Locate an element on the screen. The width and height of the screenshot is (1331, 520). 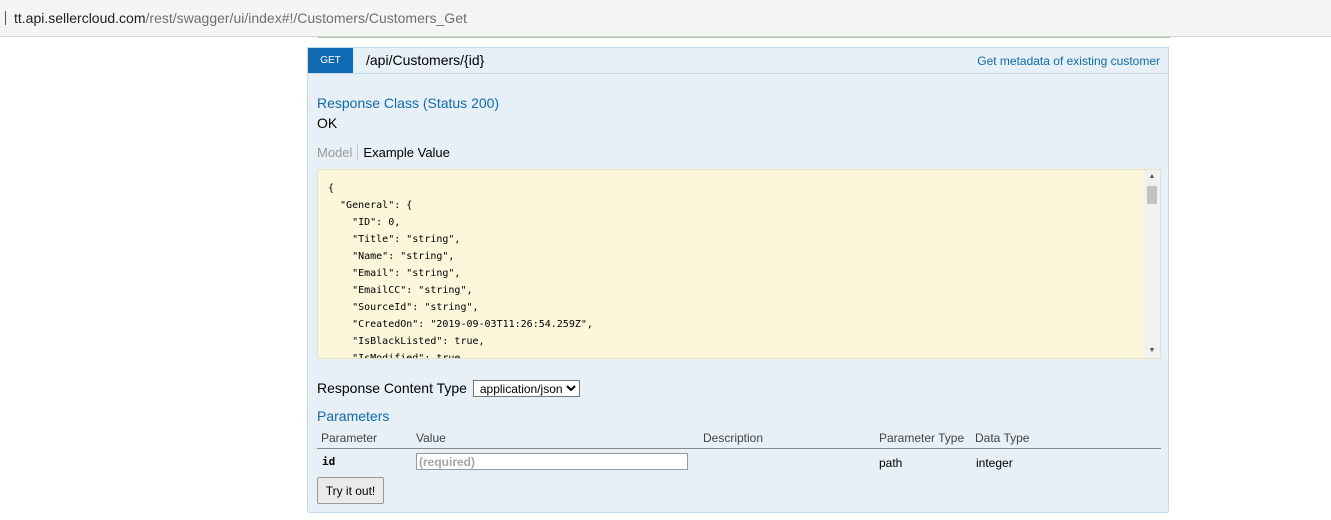
column-header-data-type: Data Type is located at coordinates (1002, 438).